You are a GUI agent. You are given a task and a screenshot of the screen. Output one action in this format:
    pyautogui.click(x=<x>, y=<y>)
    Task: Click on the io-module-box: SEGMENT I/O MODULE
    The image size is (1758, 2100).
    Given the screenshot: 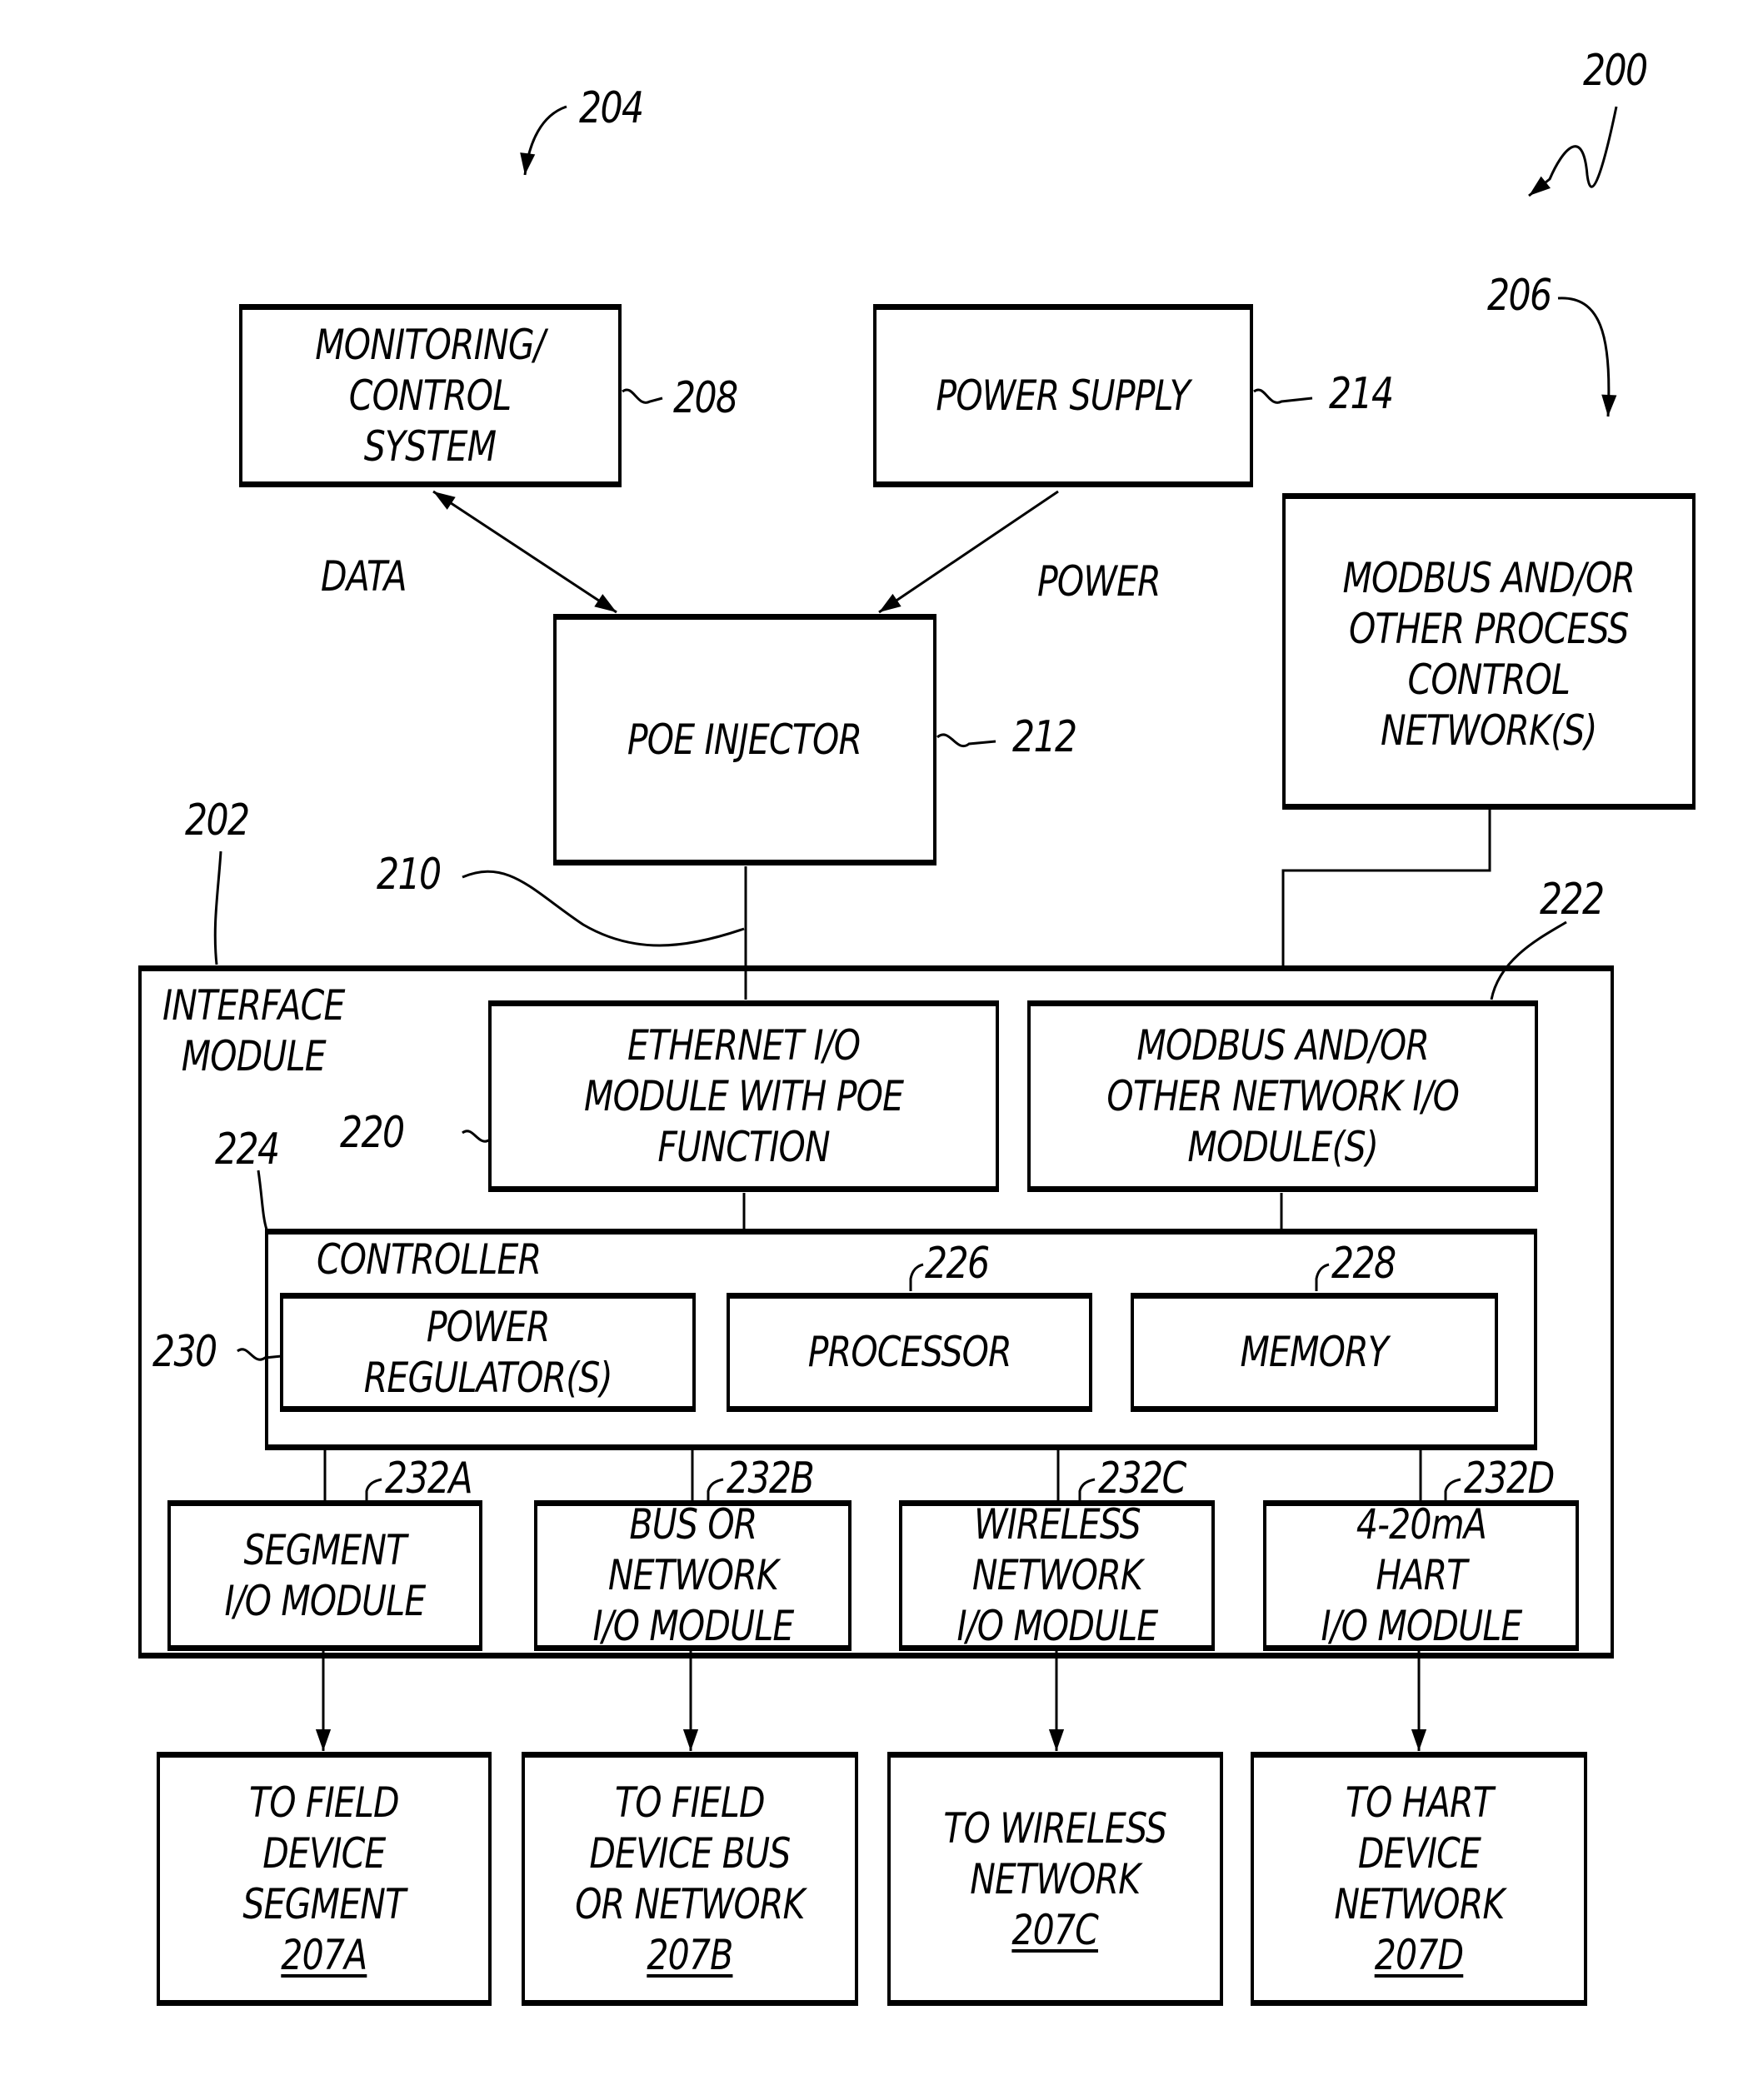 What is the action you would take?
    pyautogui.click(x=324, y=1575)
    